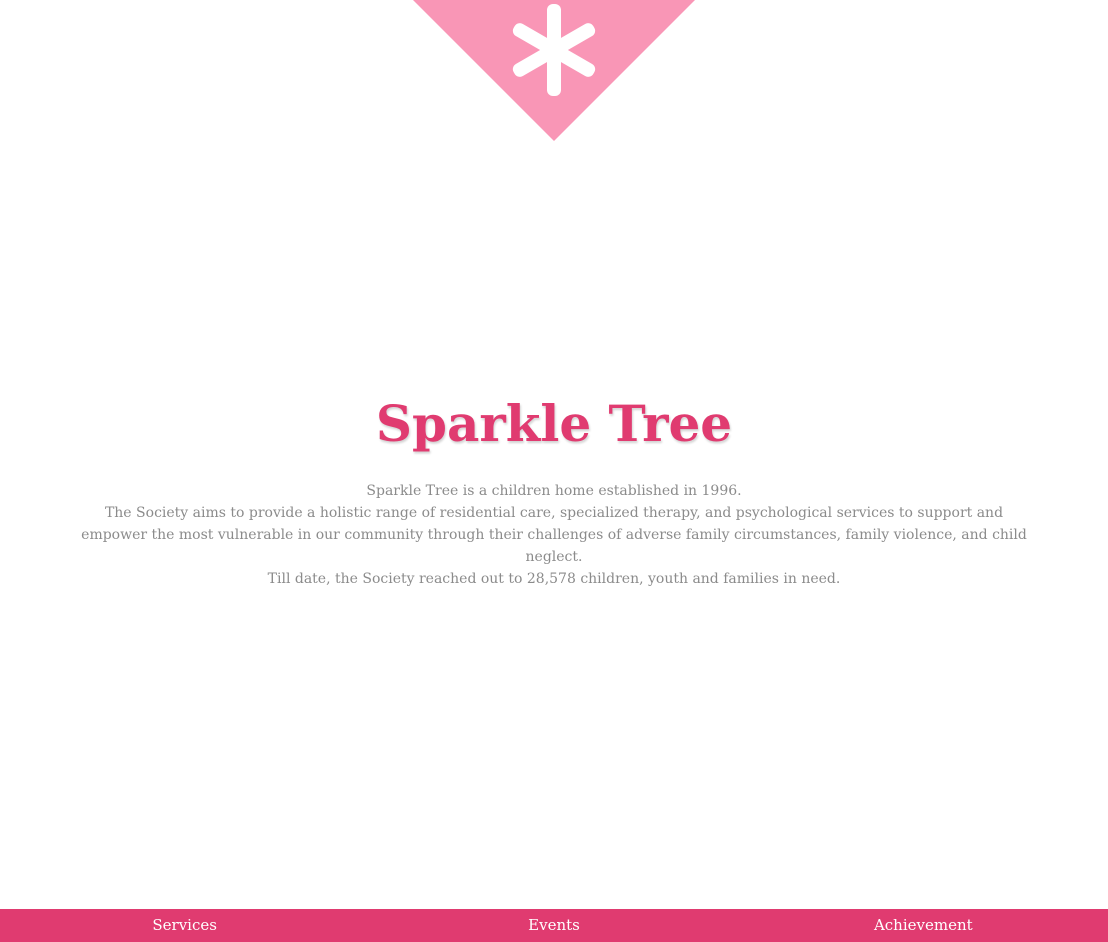 The height and width of the screenshot is (942, 1108). Describe the element at coordinates (923, 925) in the screenshot. I see `nav-link-achievement: Achievement` at that location.